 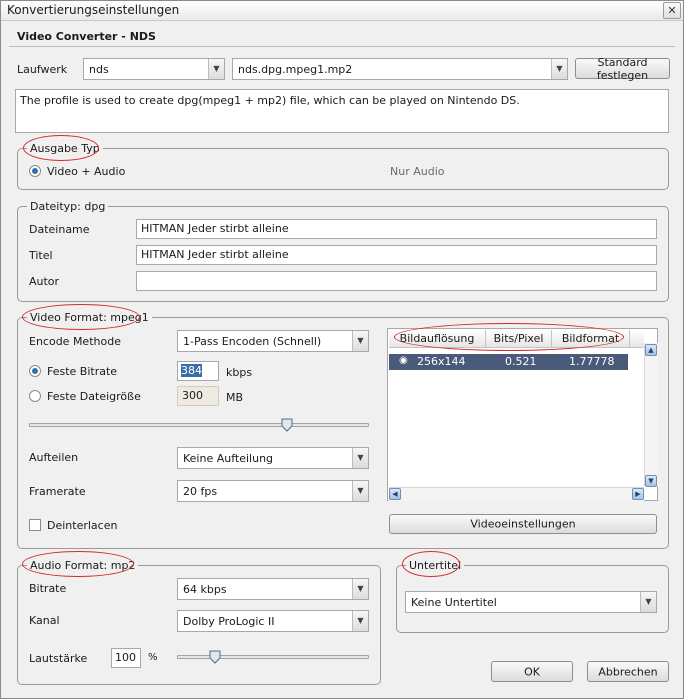 What do you see at coordinates (86, 36) in the screenshot?
I see `profile-title: Video Converter - NDS` at bounding box center [86, 36].